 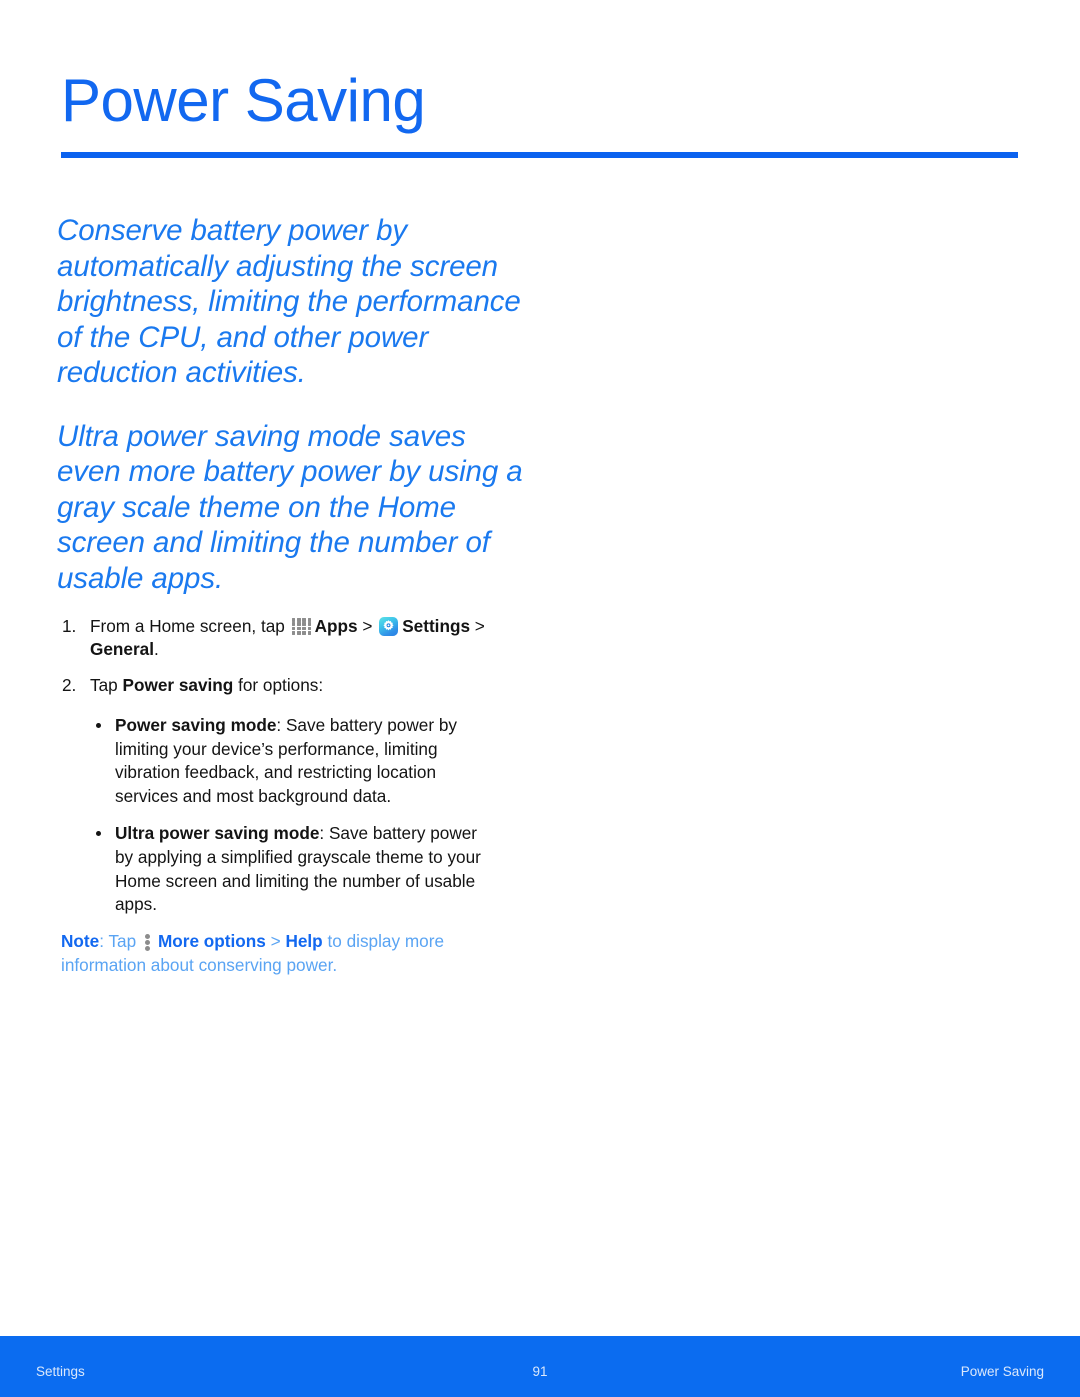 What do you see at coordinates (69, 685) in the screenshot?
I see `step-number: 2.` at bounding box center [69, 685].